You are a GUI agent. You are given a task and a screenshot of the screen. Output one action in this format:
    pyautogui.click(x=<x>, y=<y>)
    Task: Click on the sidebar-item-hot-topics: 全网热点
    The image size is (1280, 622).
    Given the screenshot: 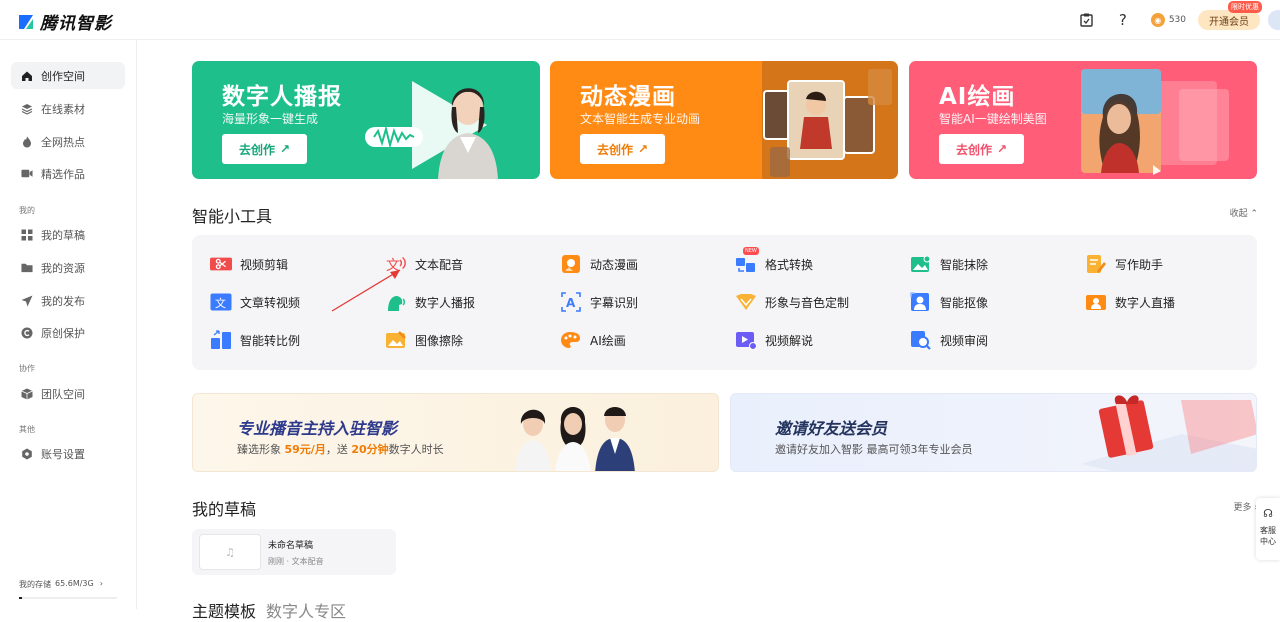 What is the action you would take?
    pyautogui.click(x=68, y=141)
    